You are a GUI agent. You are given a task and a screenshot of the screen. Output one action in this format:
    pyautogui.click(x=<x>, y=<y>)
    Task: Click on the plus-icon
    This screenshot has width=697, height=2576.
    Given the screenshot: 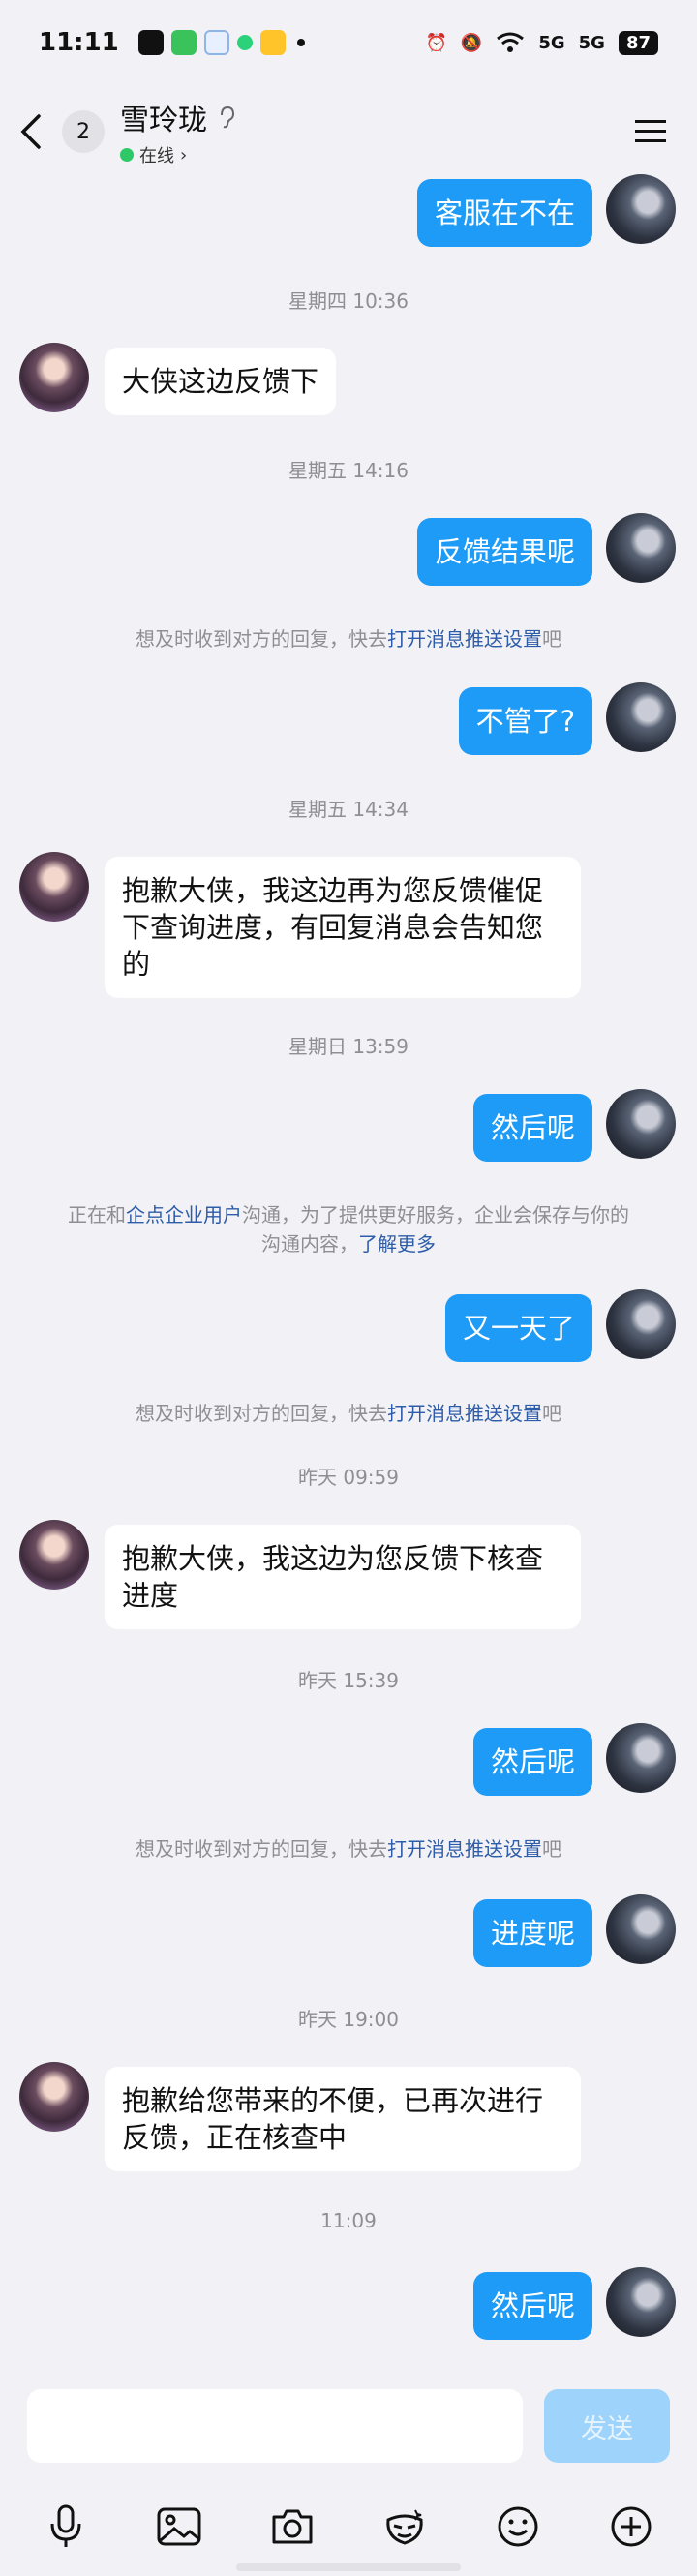 What is the action you would take?
    pyautogui.click(x=631, y=2526)
    